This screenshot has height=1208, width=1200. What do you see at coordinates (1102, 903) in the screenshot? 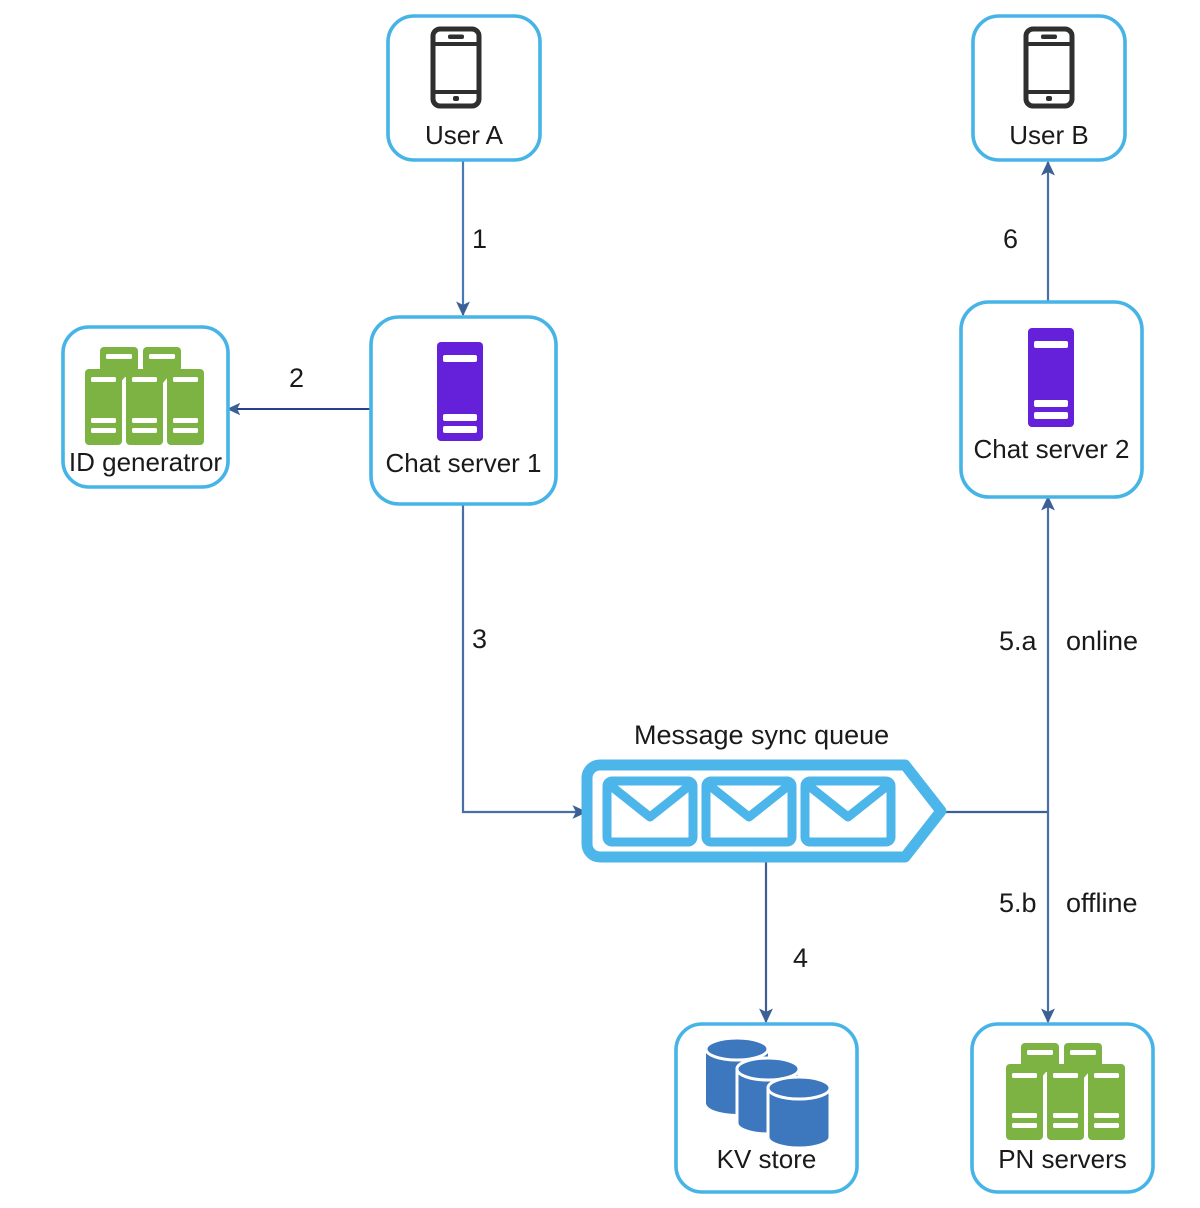
I see `edge-note-5b-offline: offline` at bounding box center [1102, 903].